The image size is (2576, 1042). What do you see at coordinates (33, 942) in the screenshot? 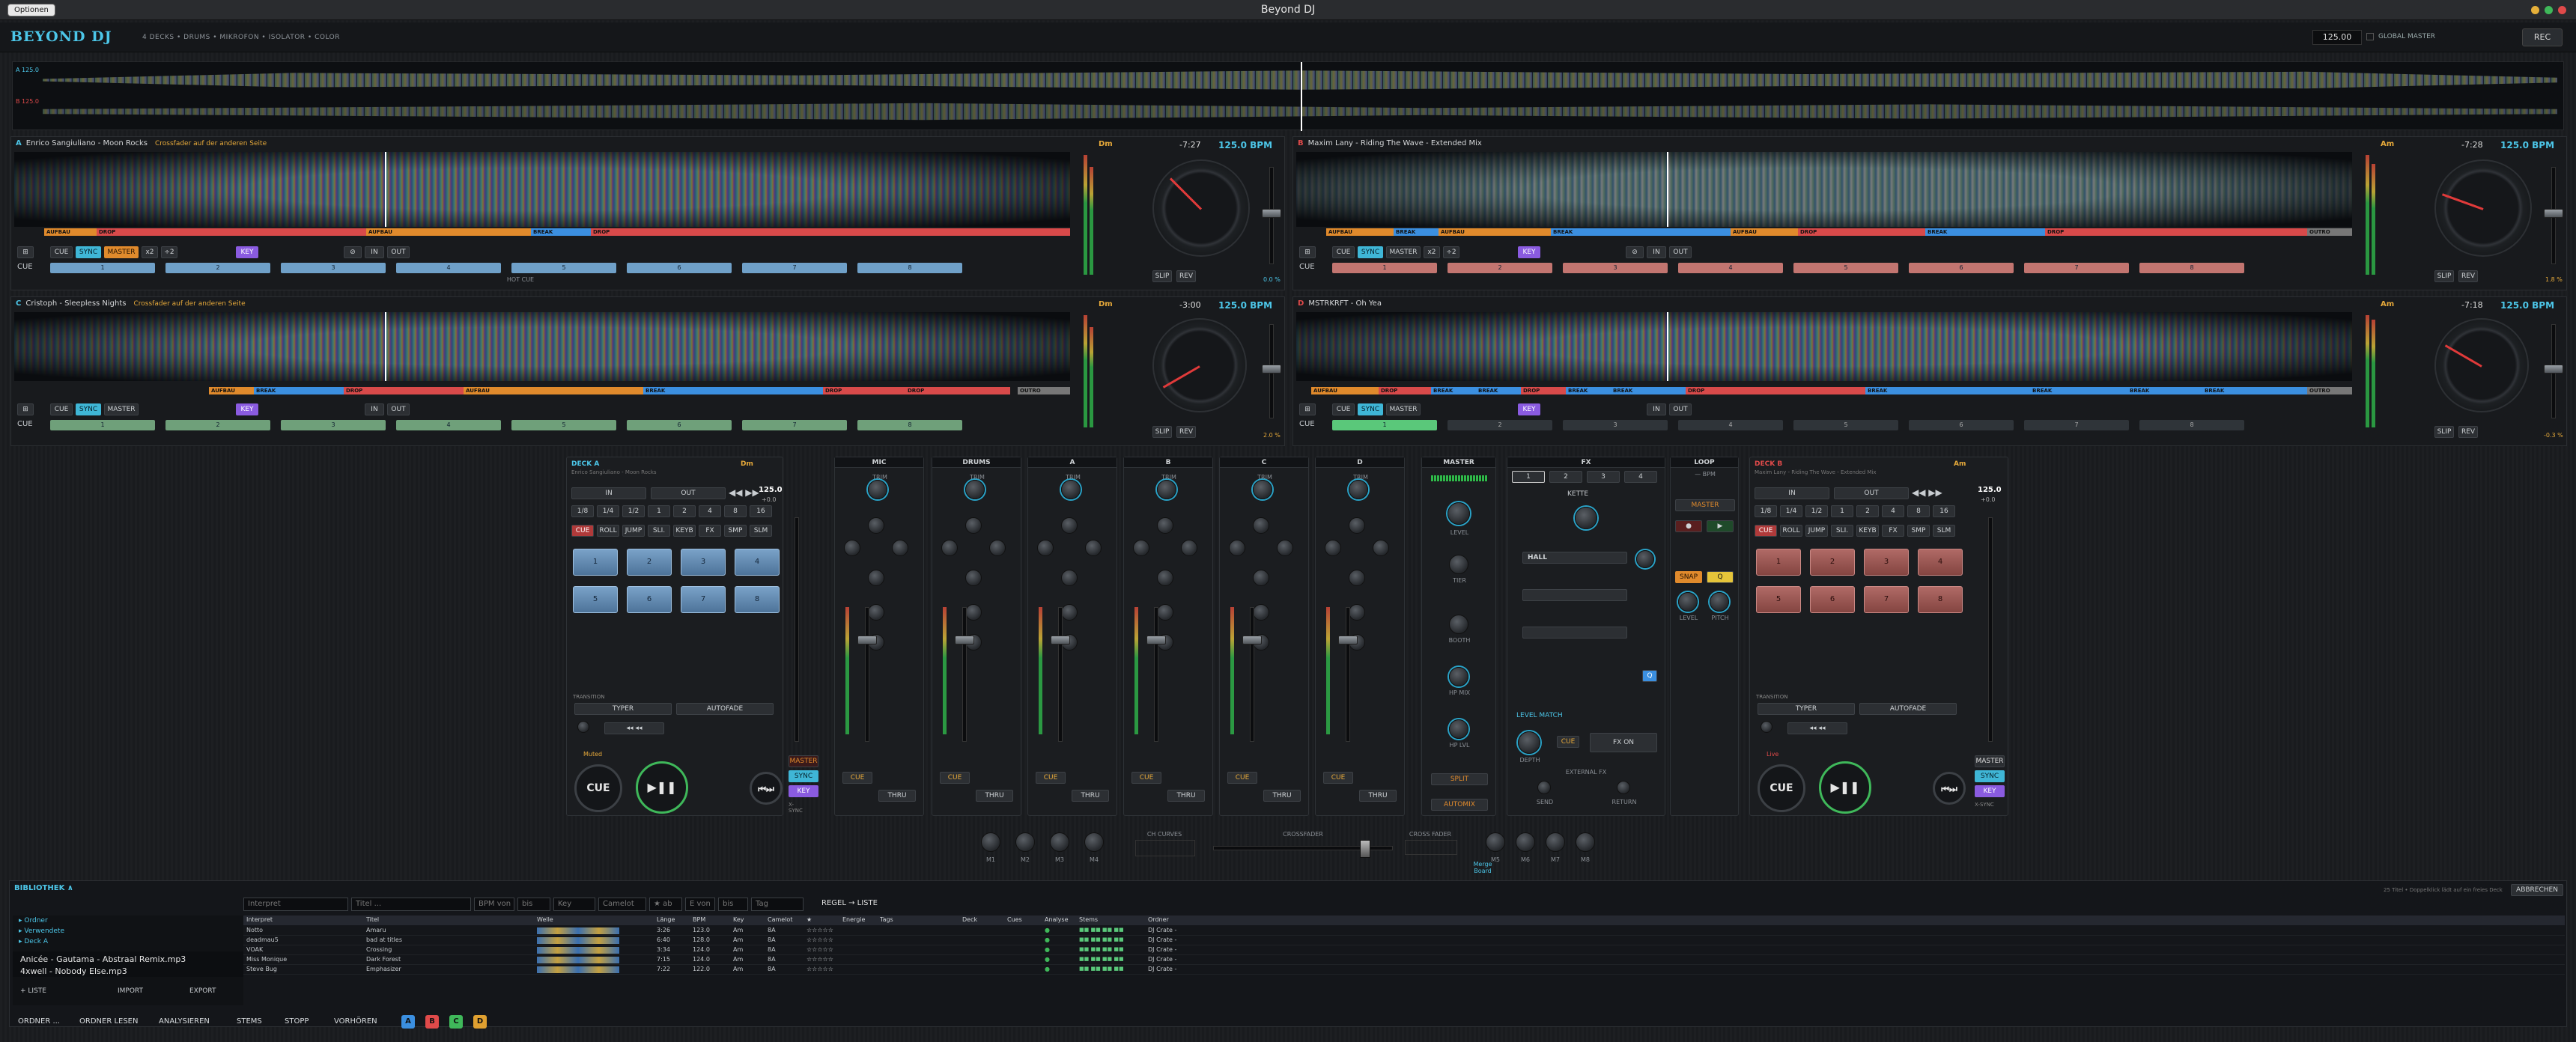
I see `tree-item: ▸ Deck A` at bounding box center [33, 942].